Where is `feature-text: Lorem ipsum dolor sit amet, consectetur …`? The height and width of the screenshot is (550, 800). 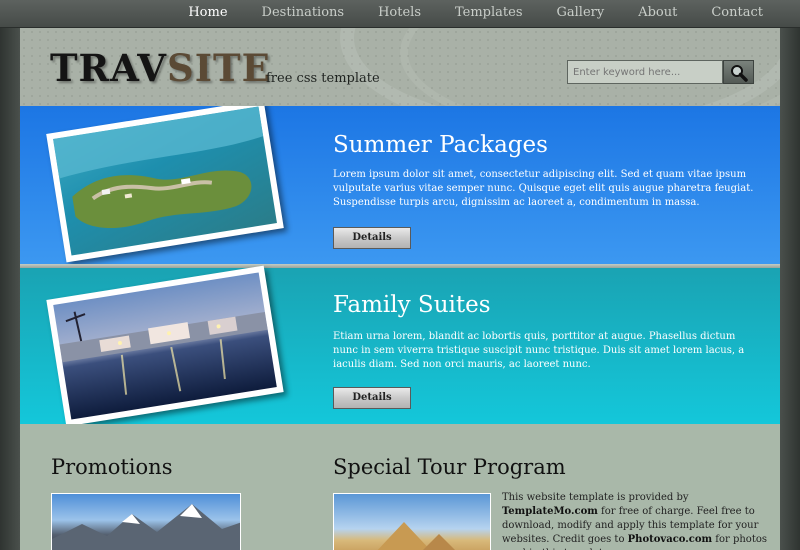
feature-text: Lorem ipsum dolor sit amet, consectetur … is located at coordinates (543, 188).